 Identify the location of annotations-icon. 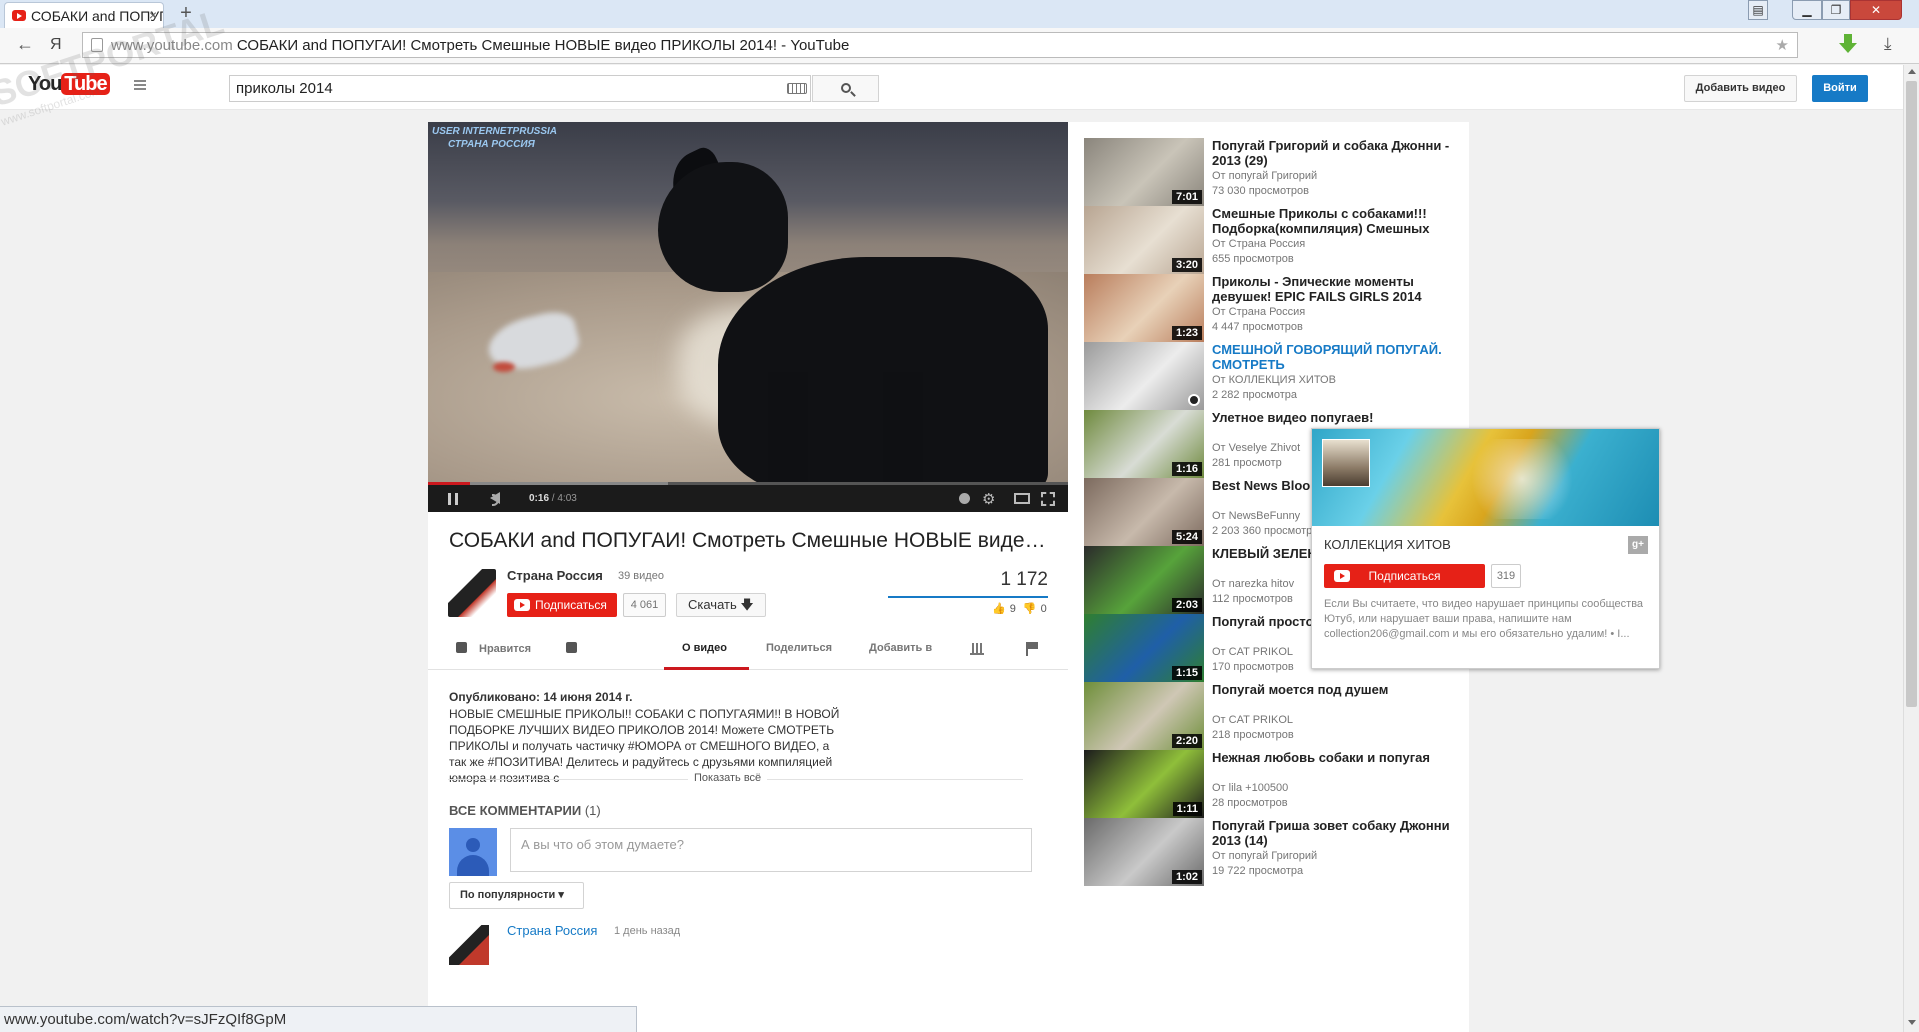
(964, 498).